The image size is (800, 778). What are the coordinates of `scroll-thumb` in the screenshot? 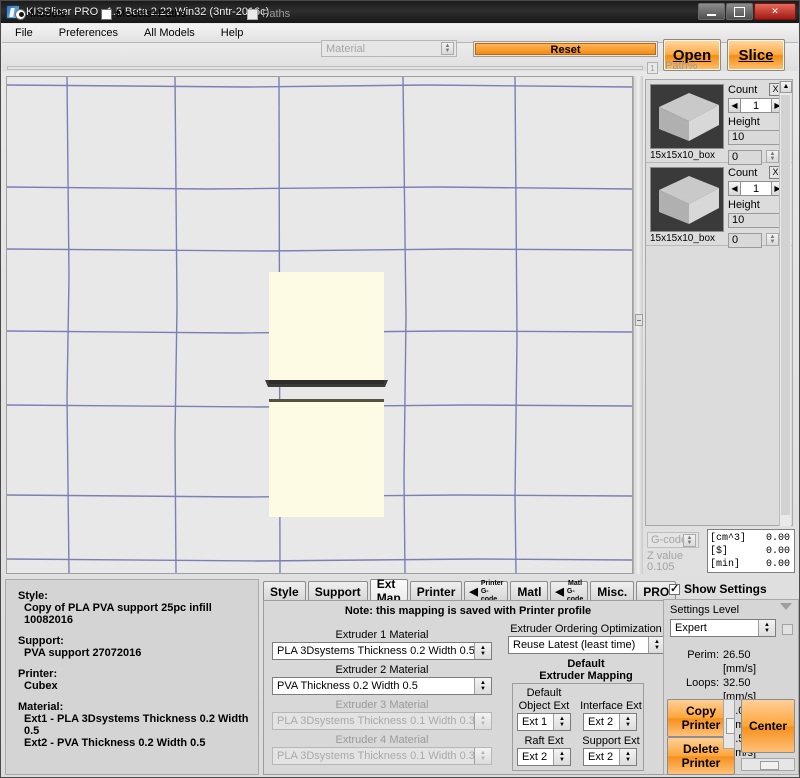 It's located at (785, 305).